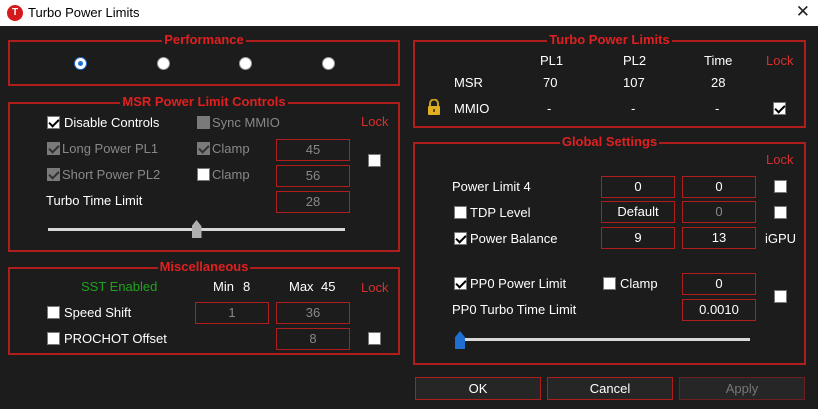 The width and height of the screenshot is (818, 409). What do you see at coordinates (717, 108) in the screenshot?
I see `mmio-time: -` at bounding box center [717, 108].